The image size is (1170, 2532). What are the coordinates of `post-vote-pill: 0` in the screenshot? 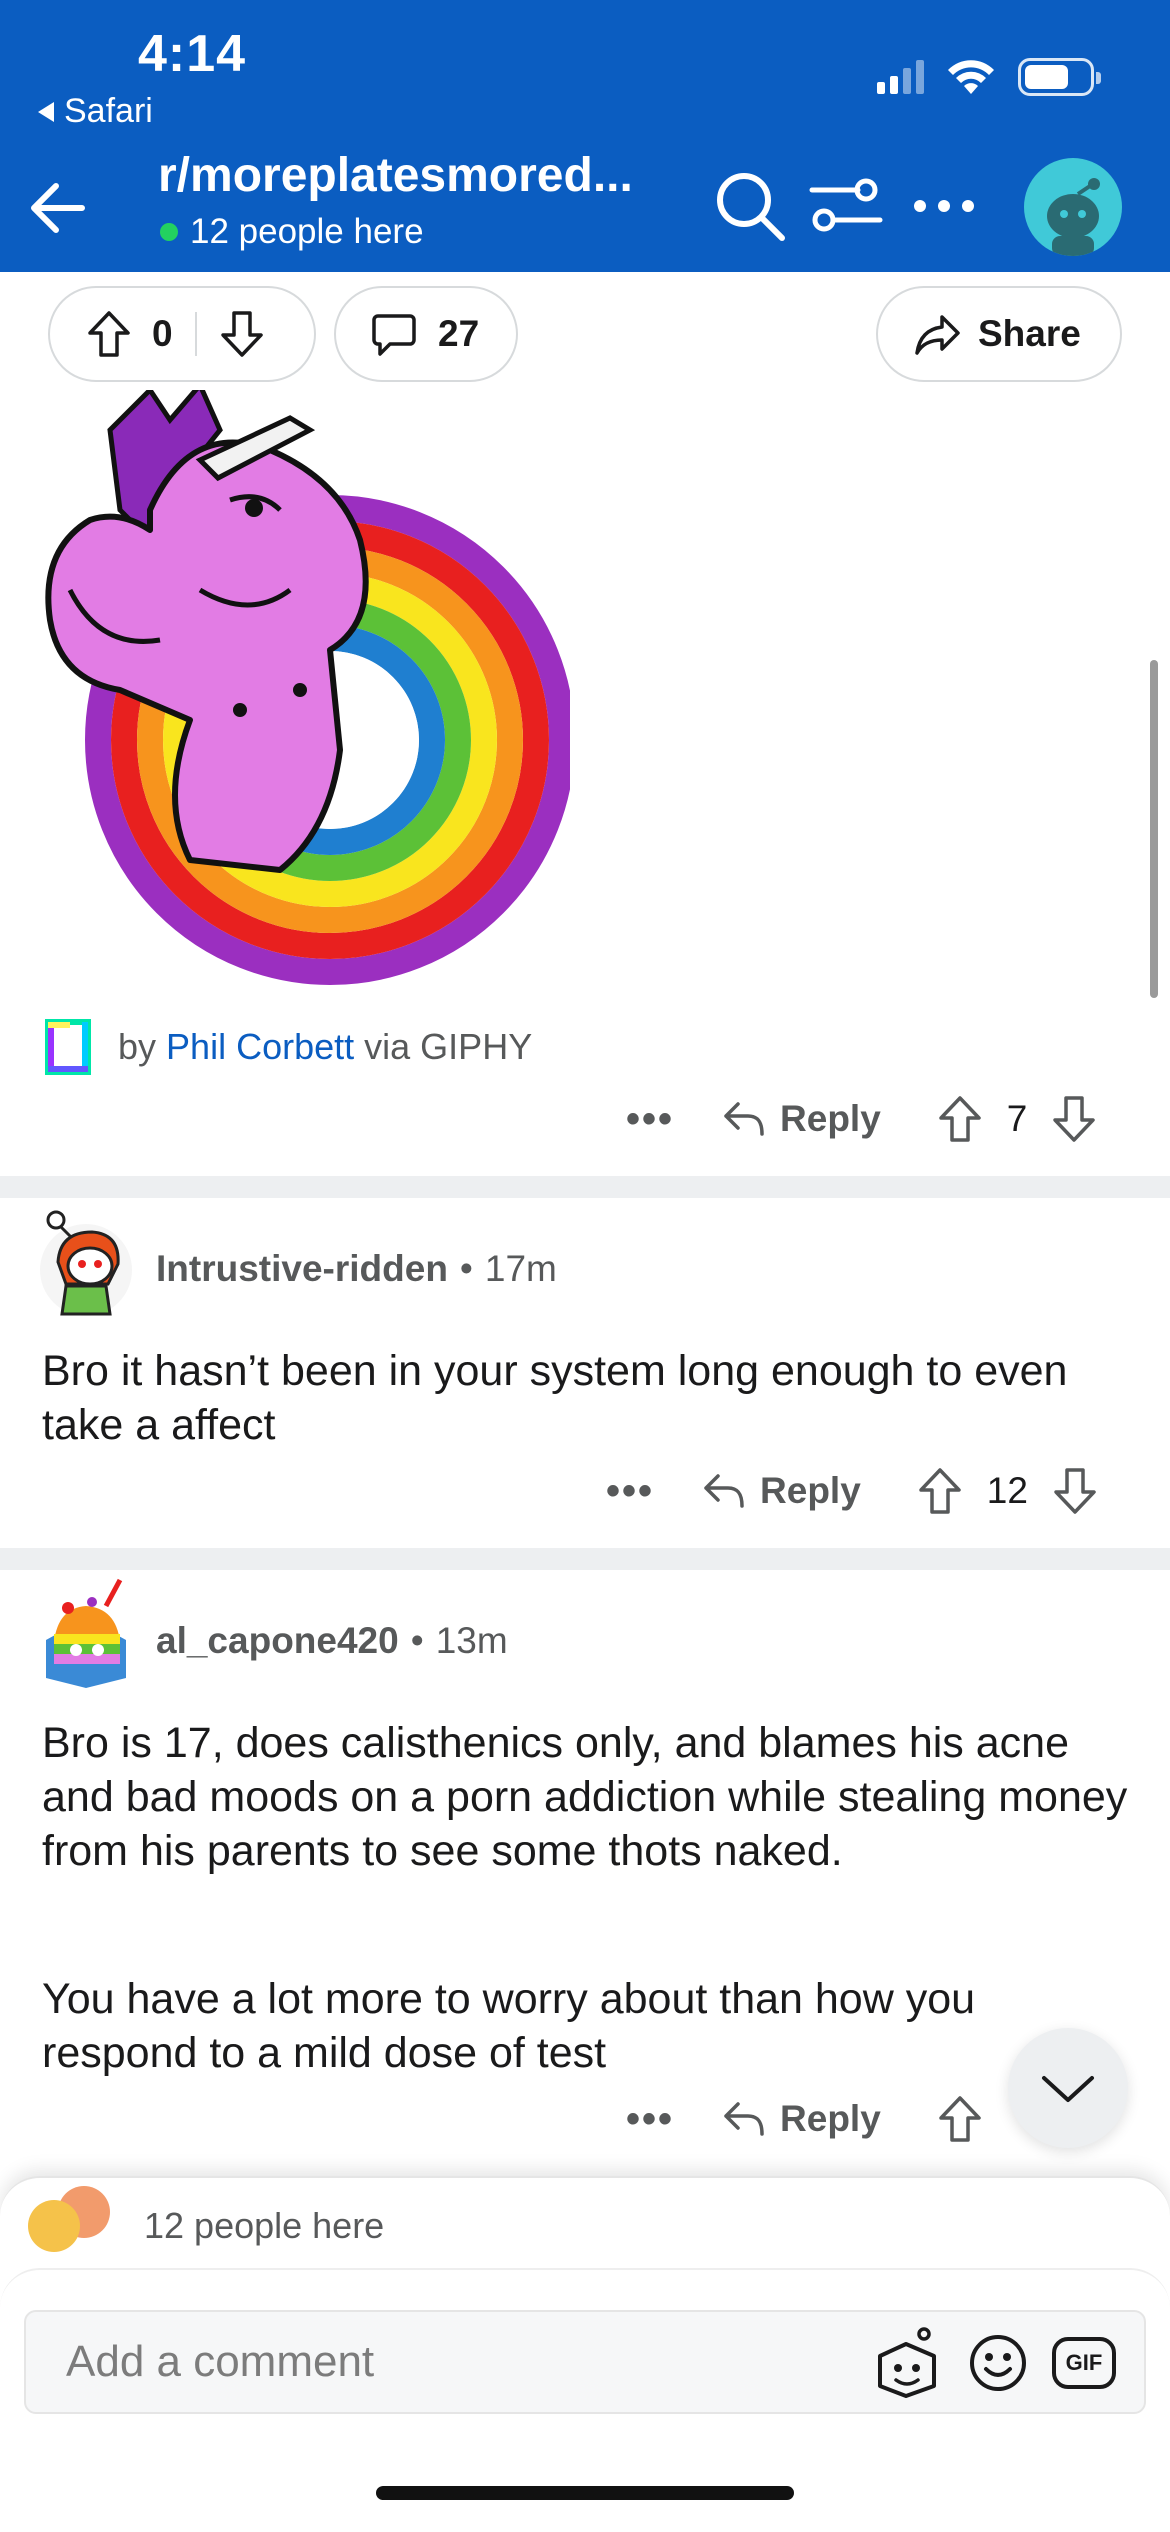 It's located at (182, 334).